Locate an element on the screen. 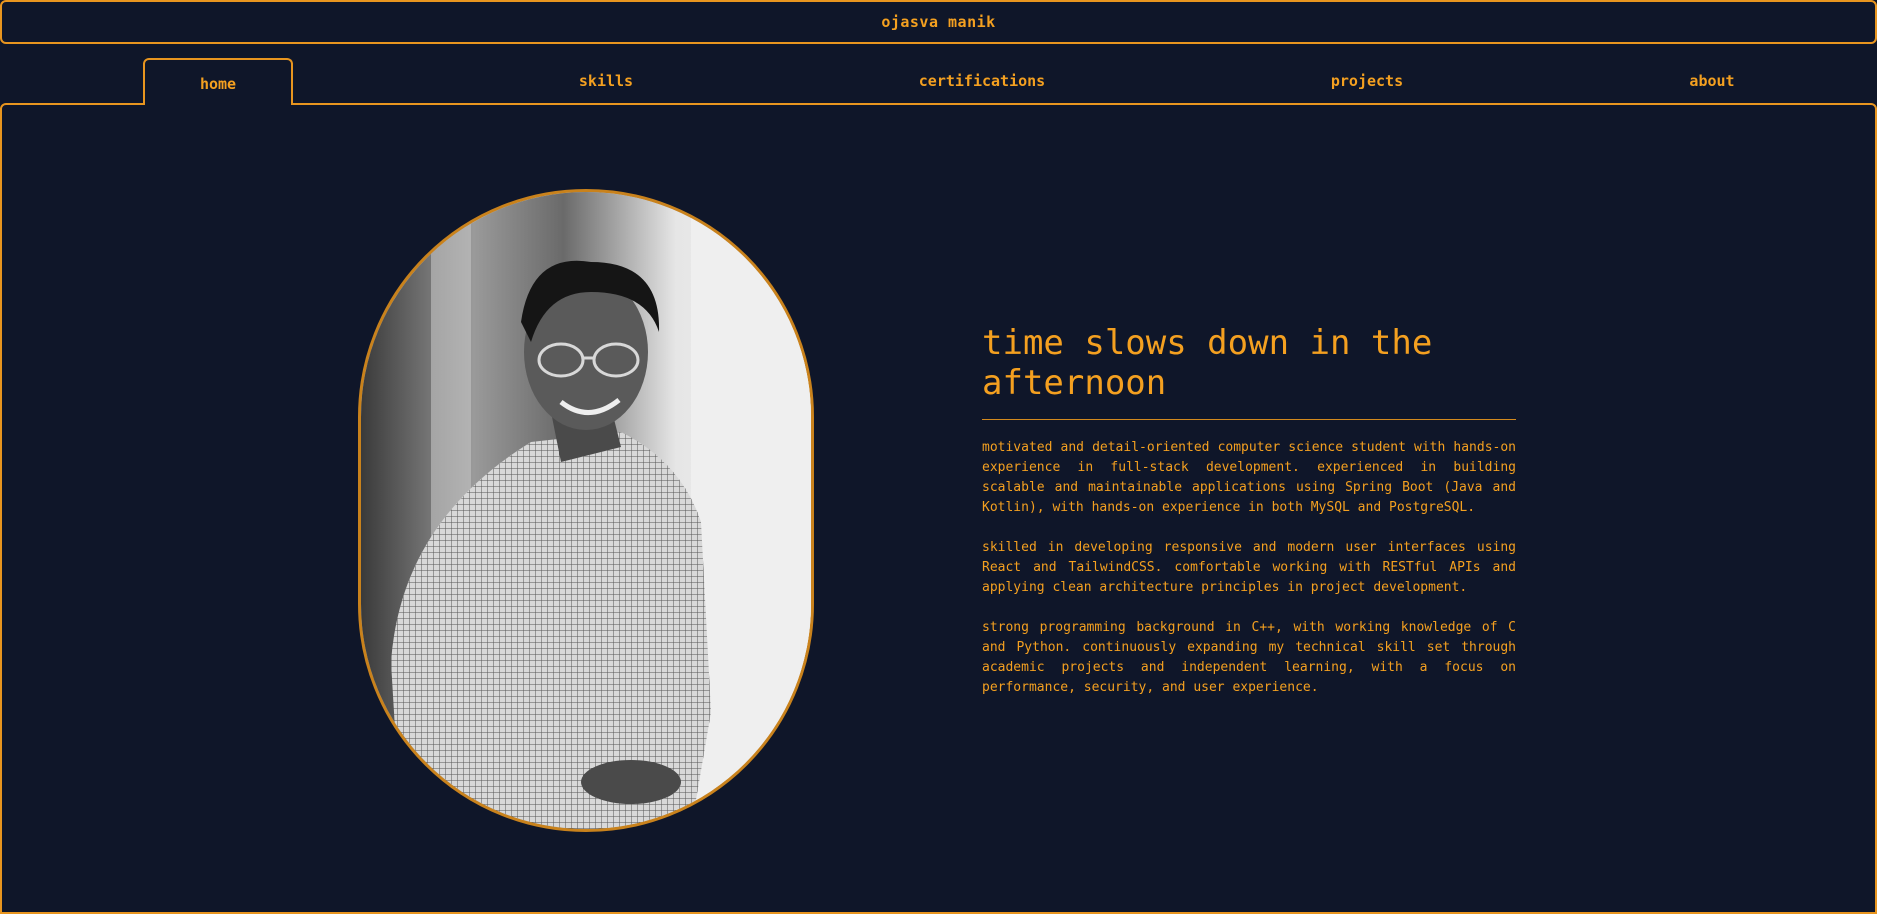 The height and width of the screenshot is (914, 1877). tab-projects: projects is located at coordinates (1367, 81).